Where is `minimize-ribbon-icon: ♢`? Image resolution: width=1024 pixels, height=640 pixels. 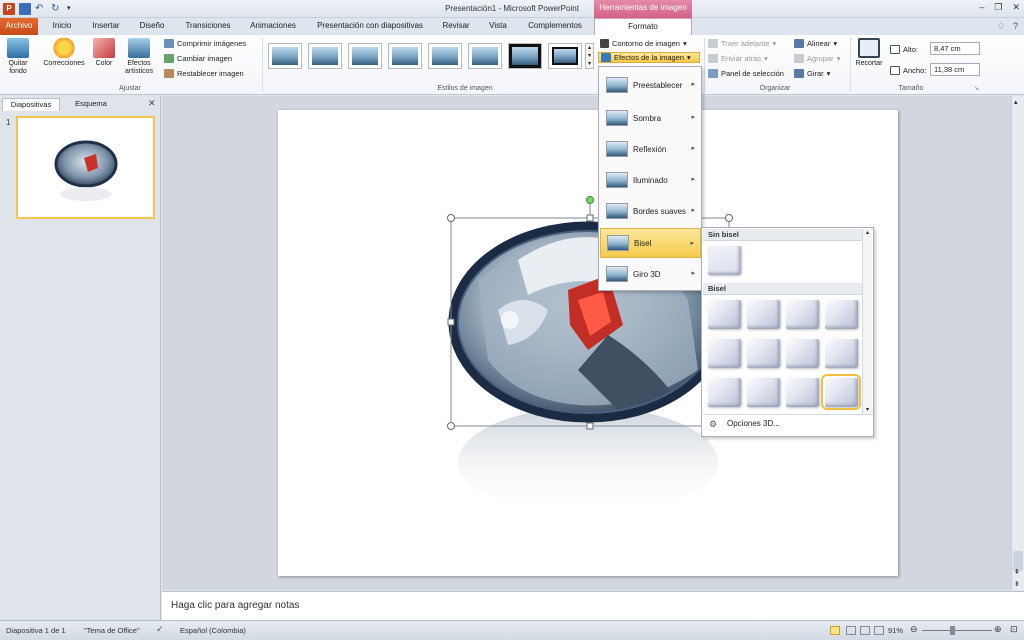
minimize-ribbon-icon: ♢ is located at coordinates (1001, 26).